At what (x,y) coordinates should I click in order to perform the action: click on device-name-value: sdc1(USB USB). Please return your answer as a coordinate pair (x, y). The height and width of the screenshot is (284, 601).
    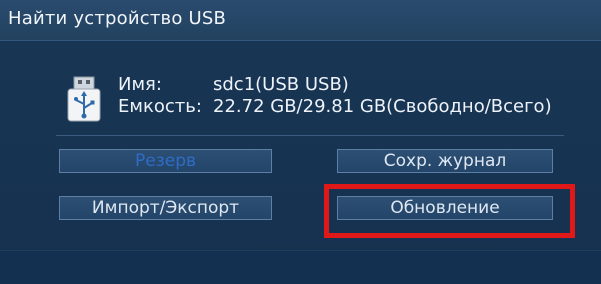
    Looking at the image, I should click on (281, 84).